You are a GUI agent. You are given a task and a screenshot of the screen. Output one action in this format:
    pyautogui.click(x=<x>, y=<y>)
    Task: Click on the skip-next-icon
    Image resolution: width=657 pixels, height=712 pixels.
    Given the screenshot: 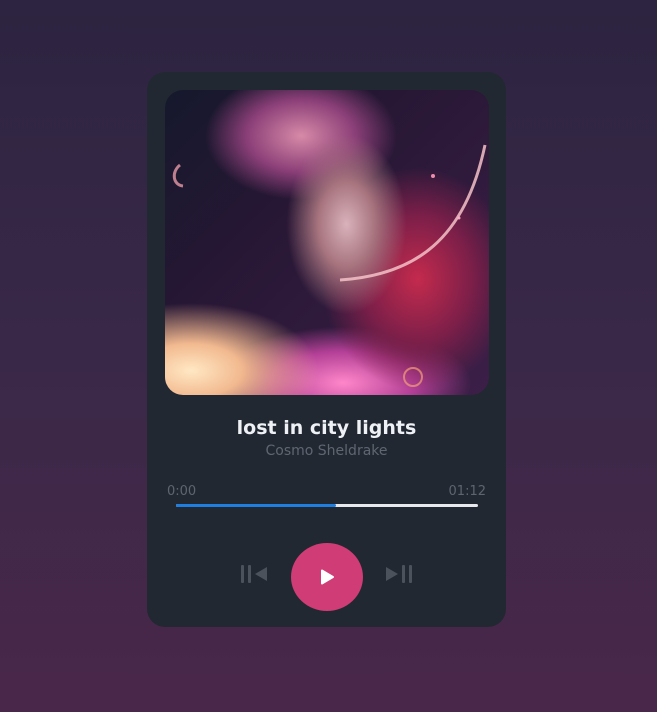 What is the action you would take?
    pyautogui.click(x=399, y=574)
    